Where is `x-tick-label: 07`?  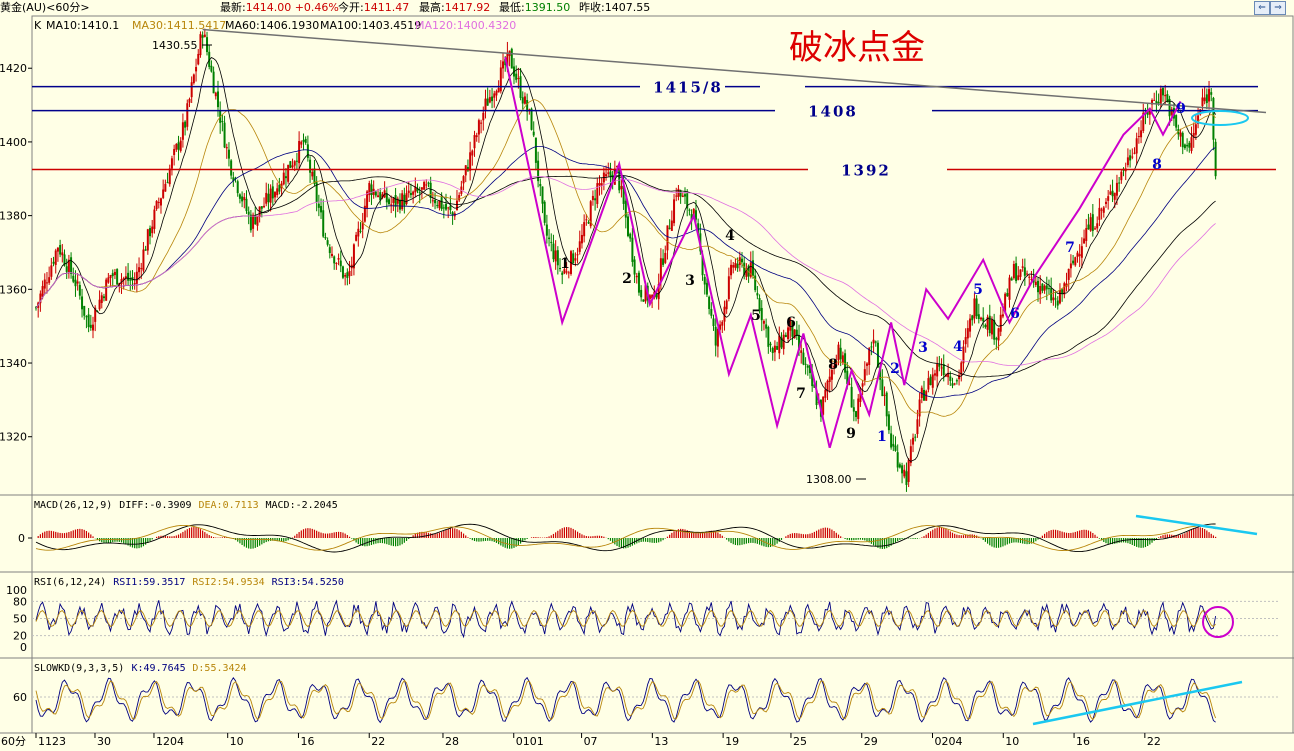
x-tick-label: 07 is located at coordinates (591, 741).